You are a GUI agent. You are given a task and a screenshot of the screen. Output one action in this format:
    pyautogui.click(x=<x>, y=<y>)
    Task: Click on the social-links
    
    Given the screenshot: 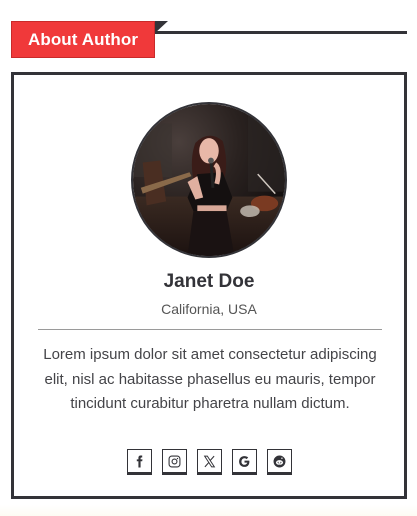 What is the action you would take?
    pyautogui.click(x=209, y=462)
    